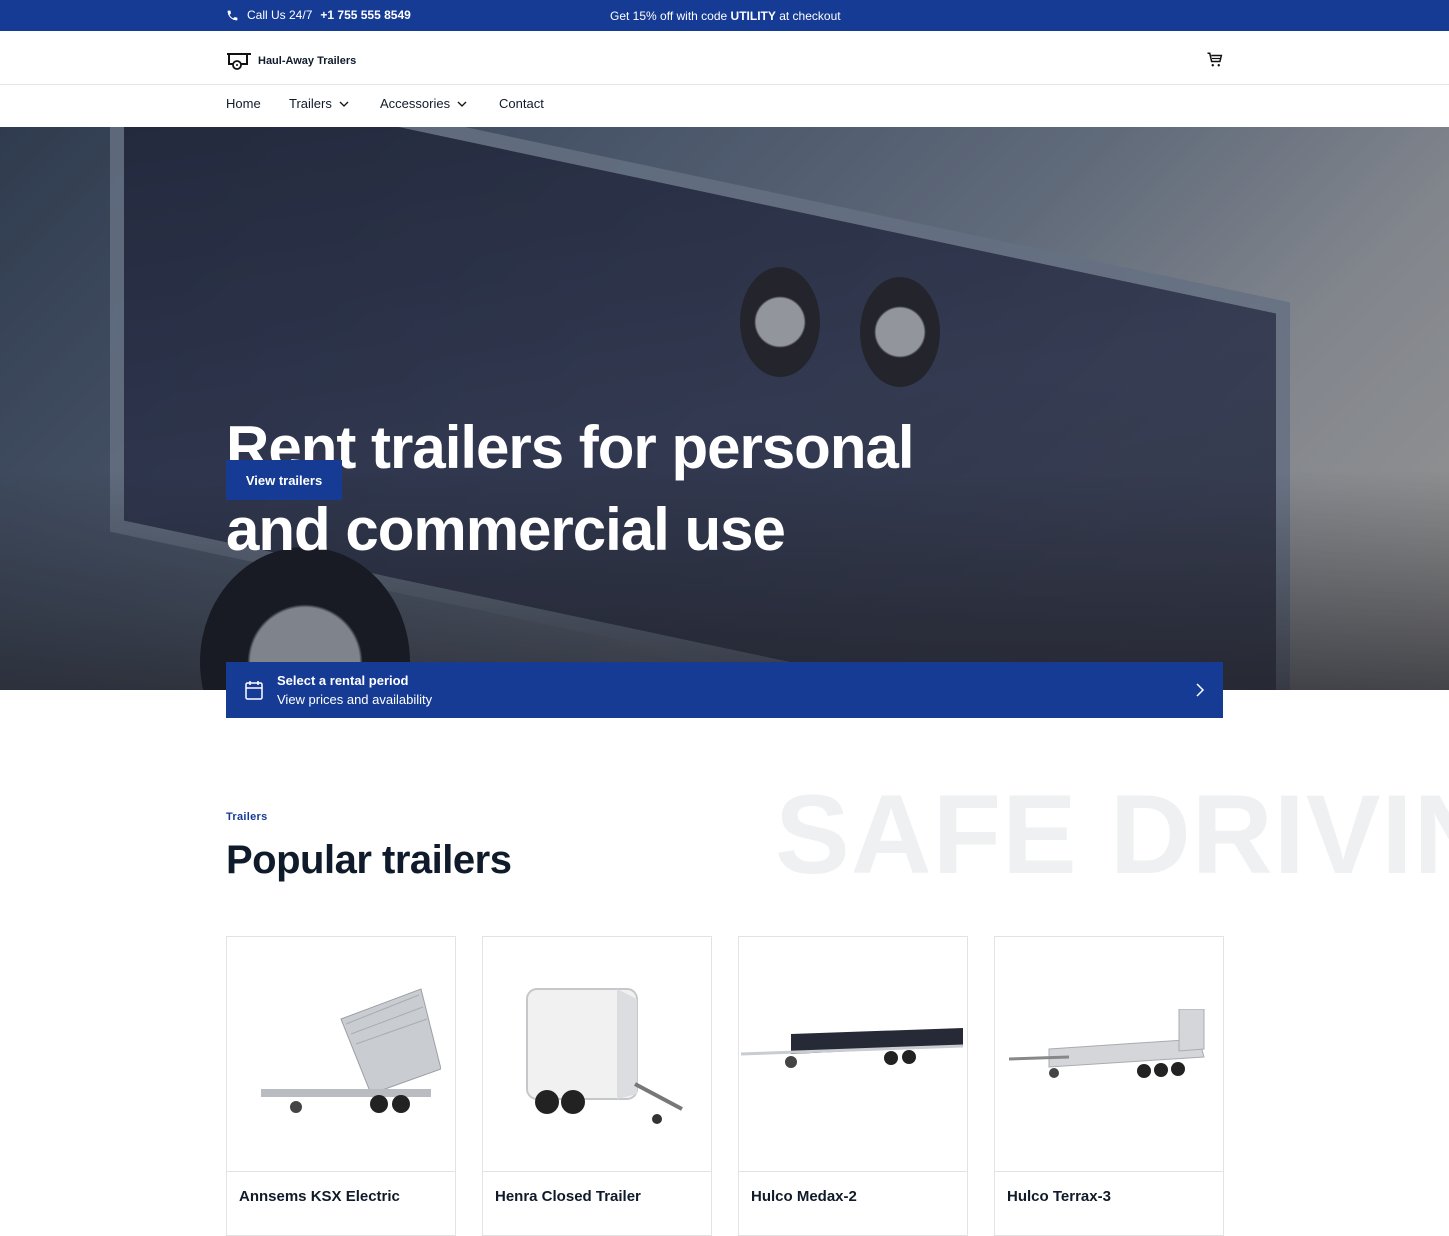 This screenshot has width=1449, height=1236. Describe the element at coordinates (254, 690) in the screenshot. I see `calendar-icon` at that location.